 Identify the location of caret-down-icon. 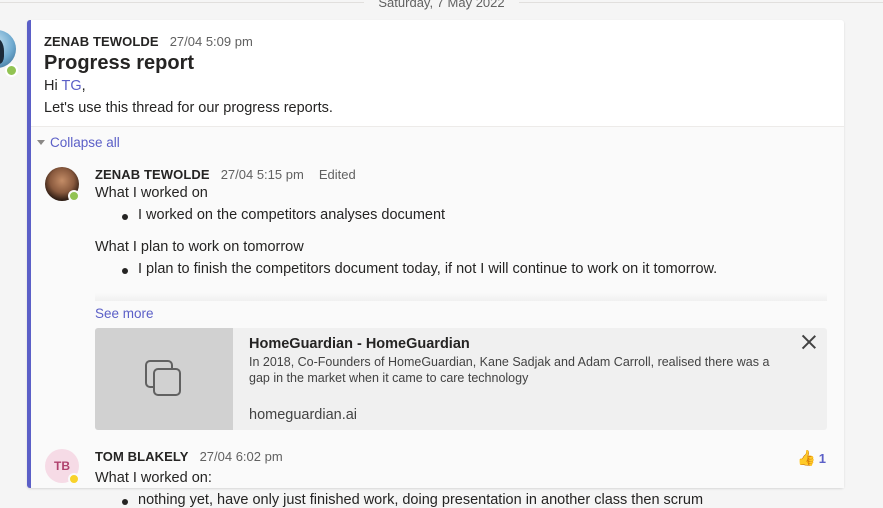
(41, 142).